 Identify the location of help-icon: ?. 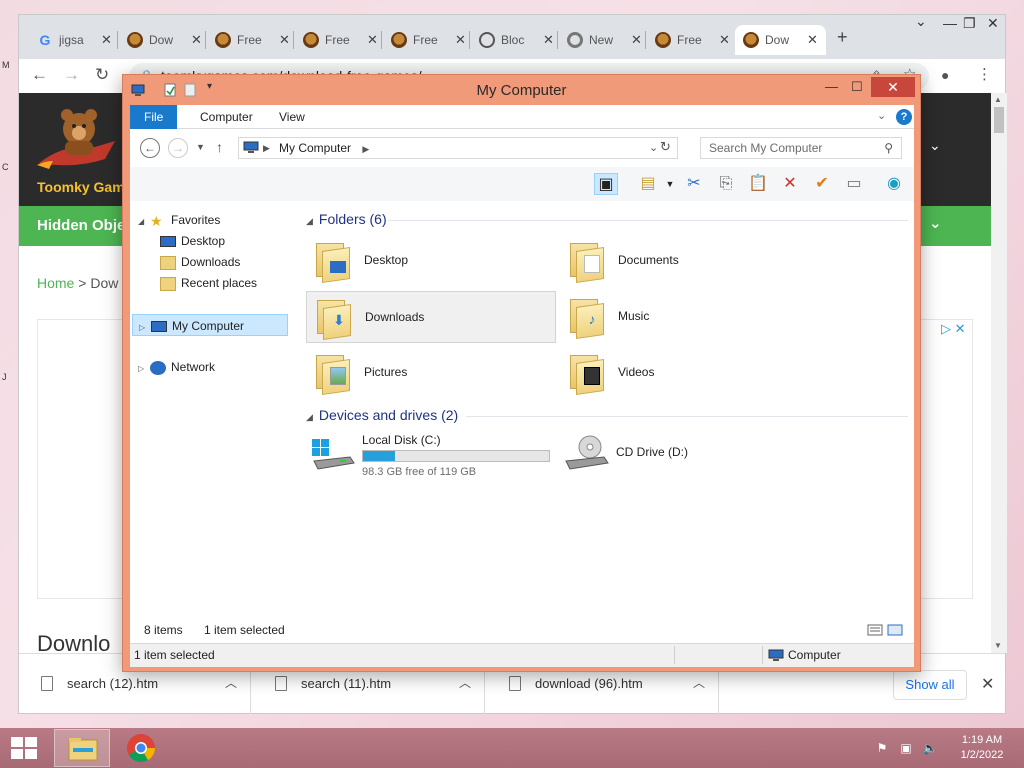
(904, 117).